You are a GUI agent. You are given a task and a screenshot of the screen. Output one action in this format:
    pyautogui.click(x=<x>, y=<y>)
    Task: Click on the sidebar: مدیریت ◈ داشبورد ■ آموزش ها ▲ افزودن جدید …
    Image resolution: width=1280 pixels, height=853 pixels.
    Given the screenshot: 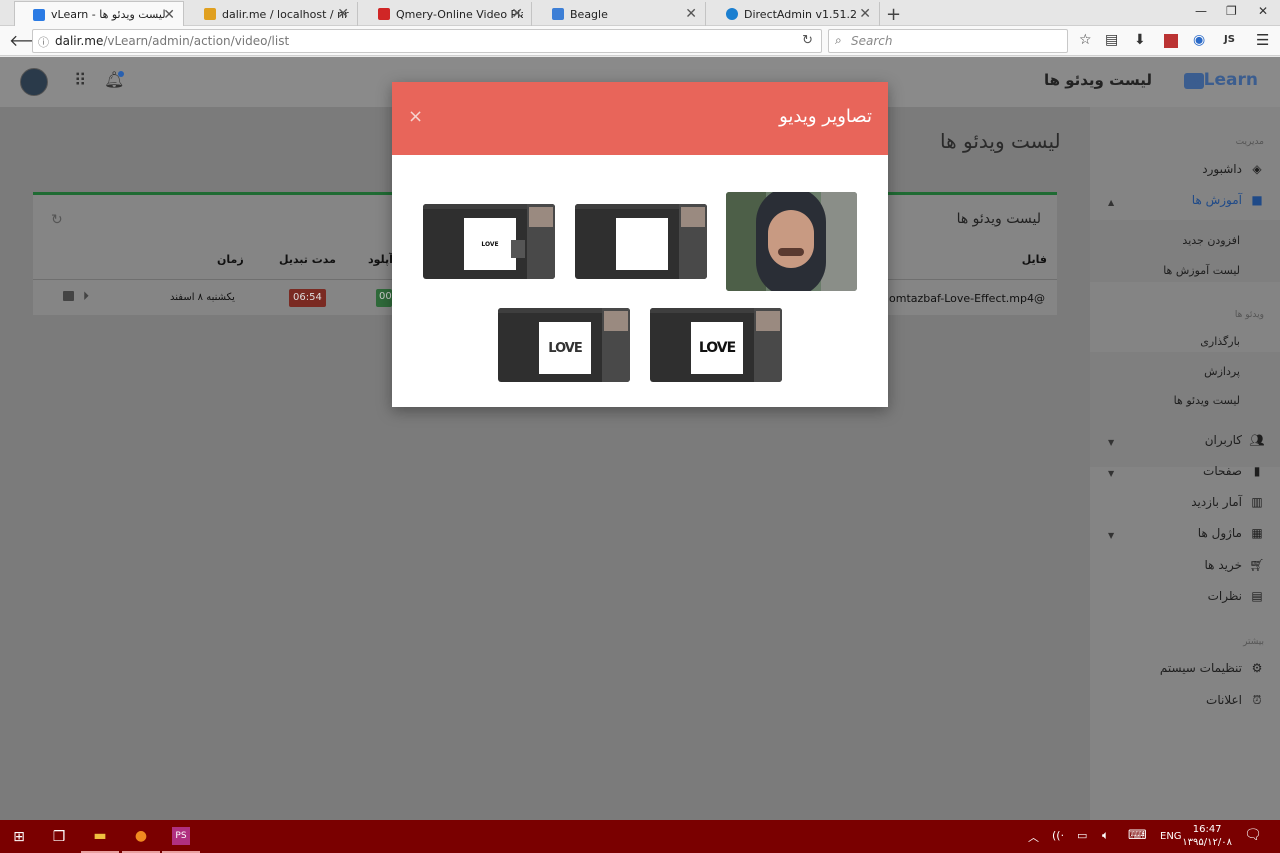 What is the action you would take?
    pyautogui.click(x=1185, y=463)
    